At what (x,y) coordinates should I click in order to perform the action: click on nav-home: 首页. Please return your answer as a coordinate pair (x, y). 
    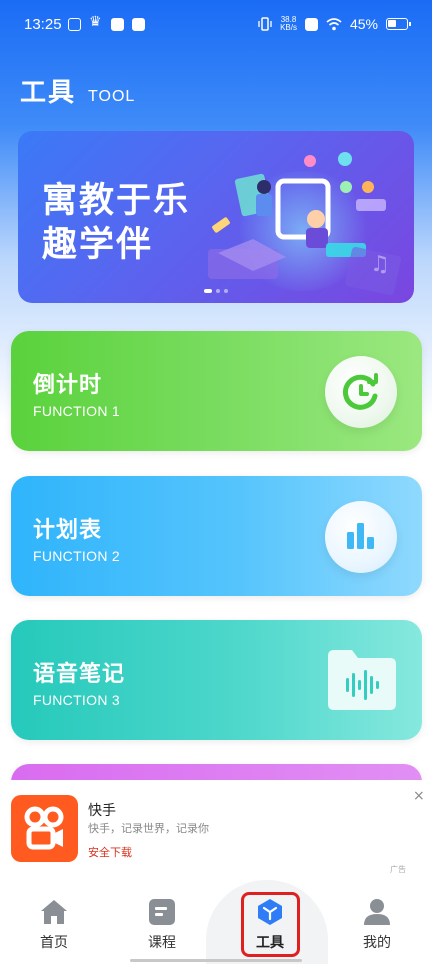
    Looking at the image, I should click on (54, 925).